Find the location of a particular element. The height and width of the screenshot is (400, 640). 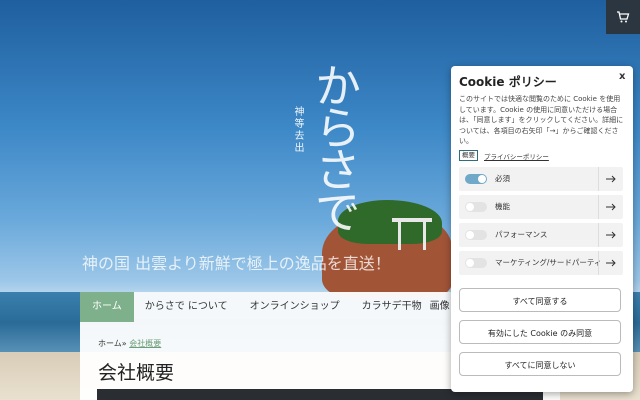

breadcrumb-current: 会社概要 is located at coordinates (145, 343).